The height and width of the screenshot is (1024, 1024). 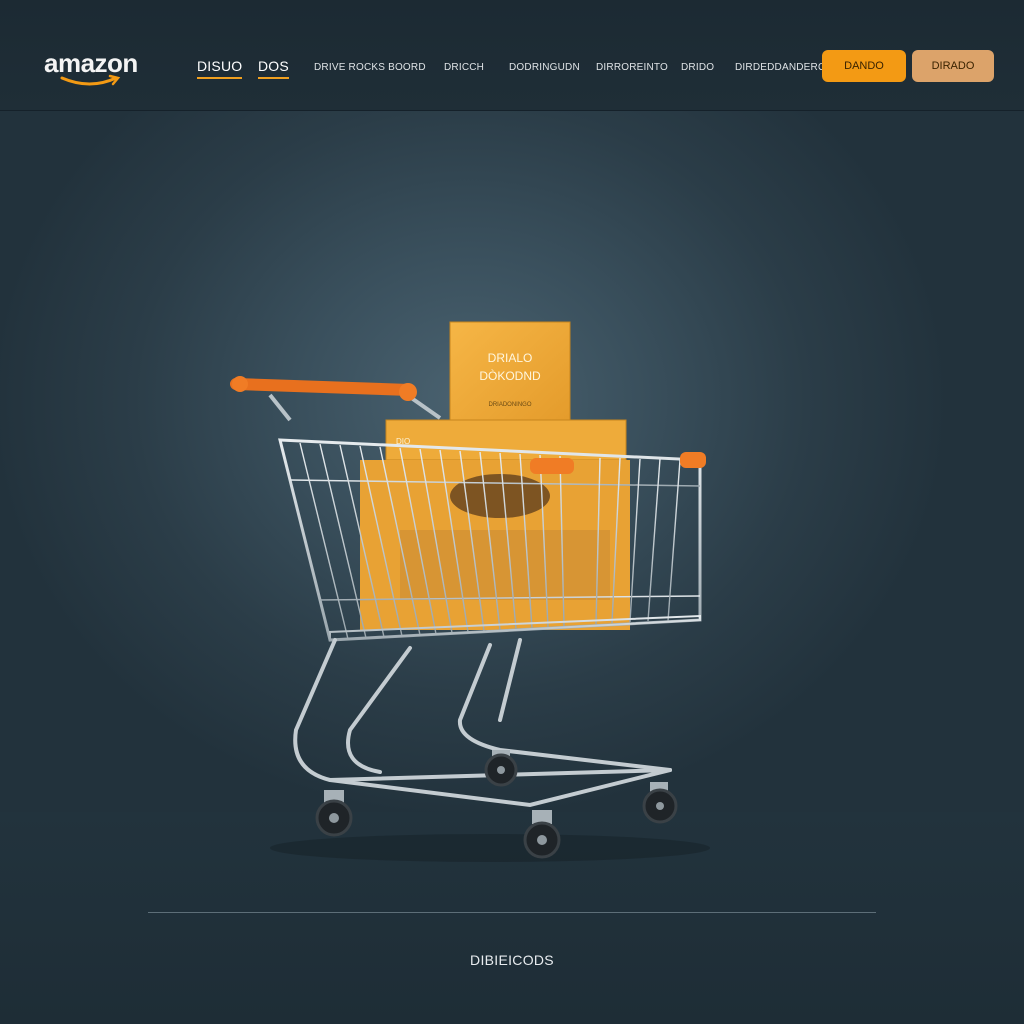 I want to click on product-box: DRIALO DÒKODND DRIADONINGO, so click(x=510, y=377).